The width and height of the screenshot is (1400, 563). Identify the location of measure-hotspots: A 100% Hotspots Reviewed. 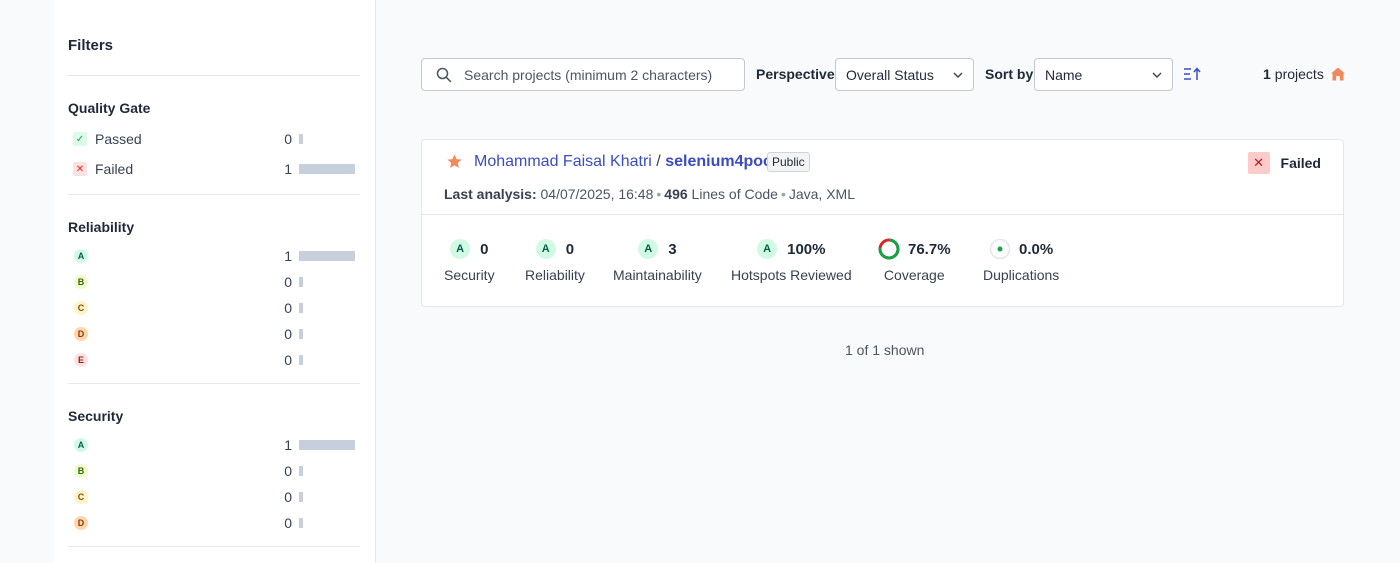
(791, 260).